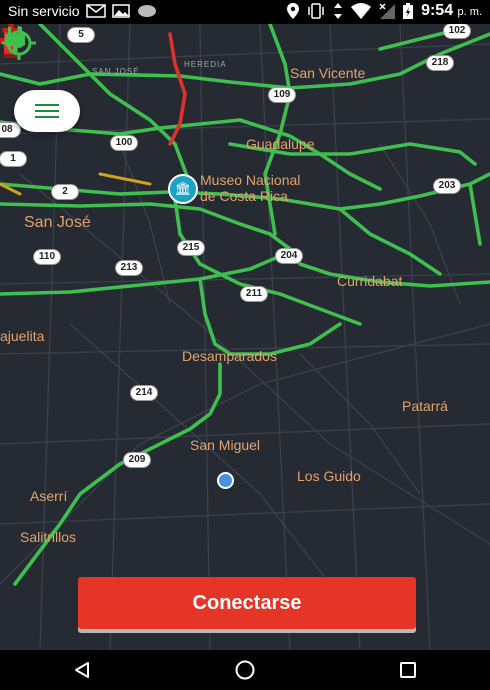 The width and height of the screenshot is (490, 690). I want to click on route-shield: 1, so click(13, 159).